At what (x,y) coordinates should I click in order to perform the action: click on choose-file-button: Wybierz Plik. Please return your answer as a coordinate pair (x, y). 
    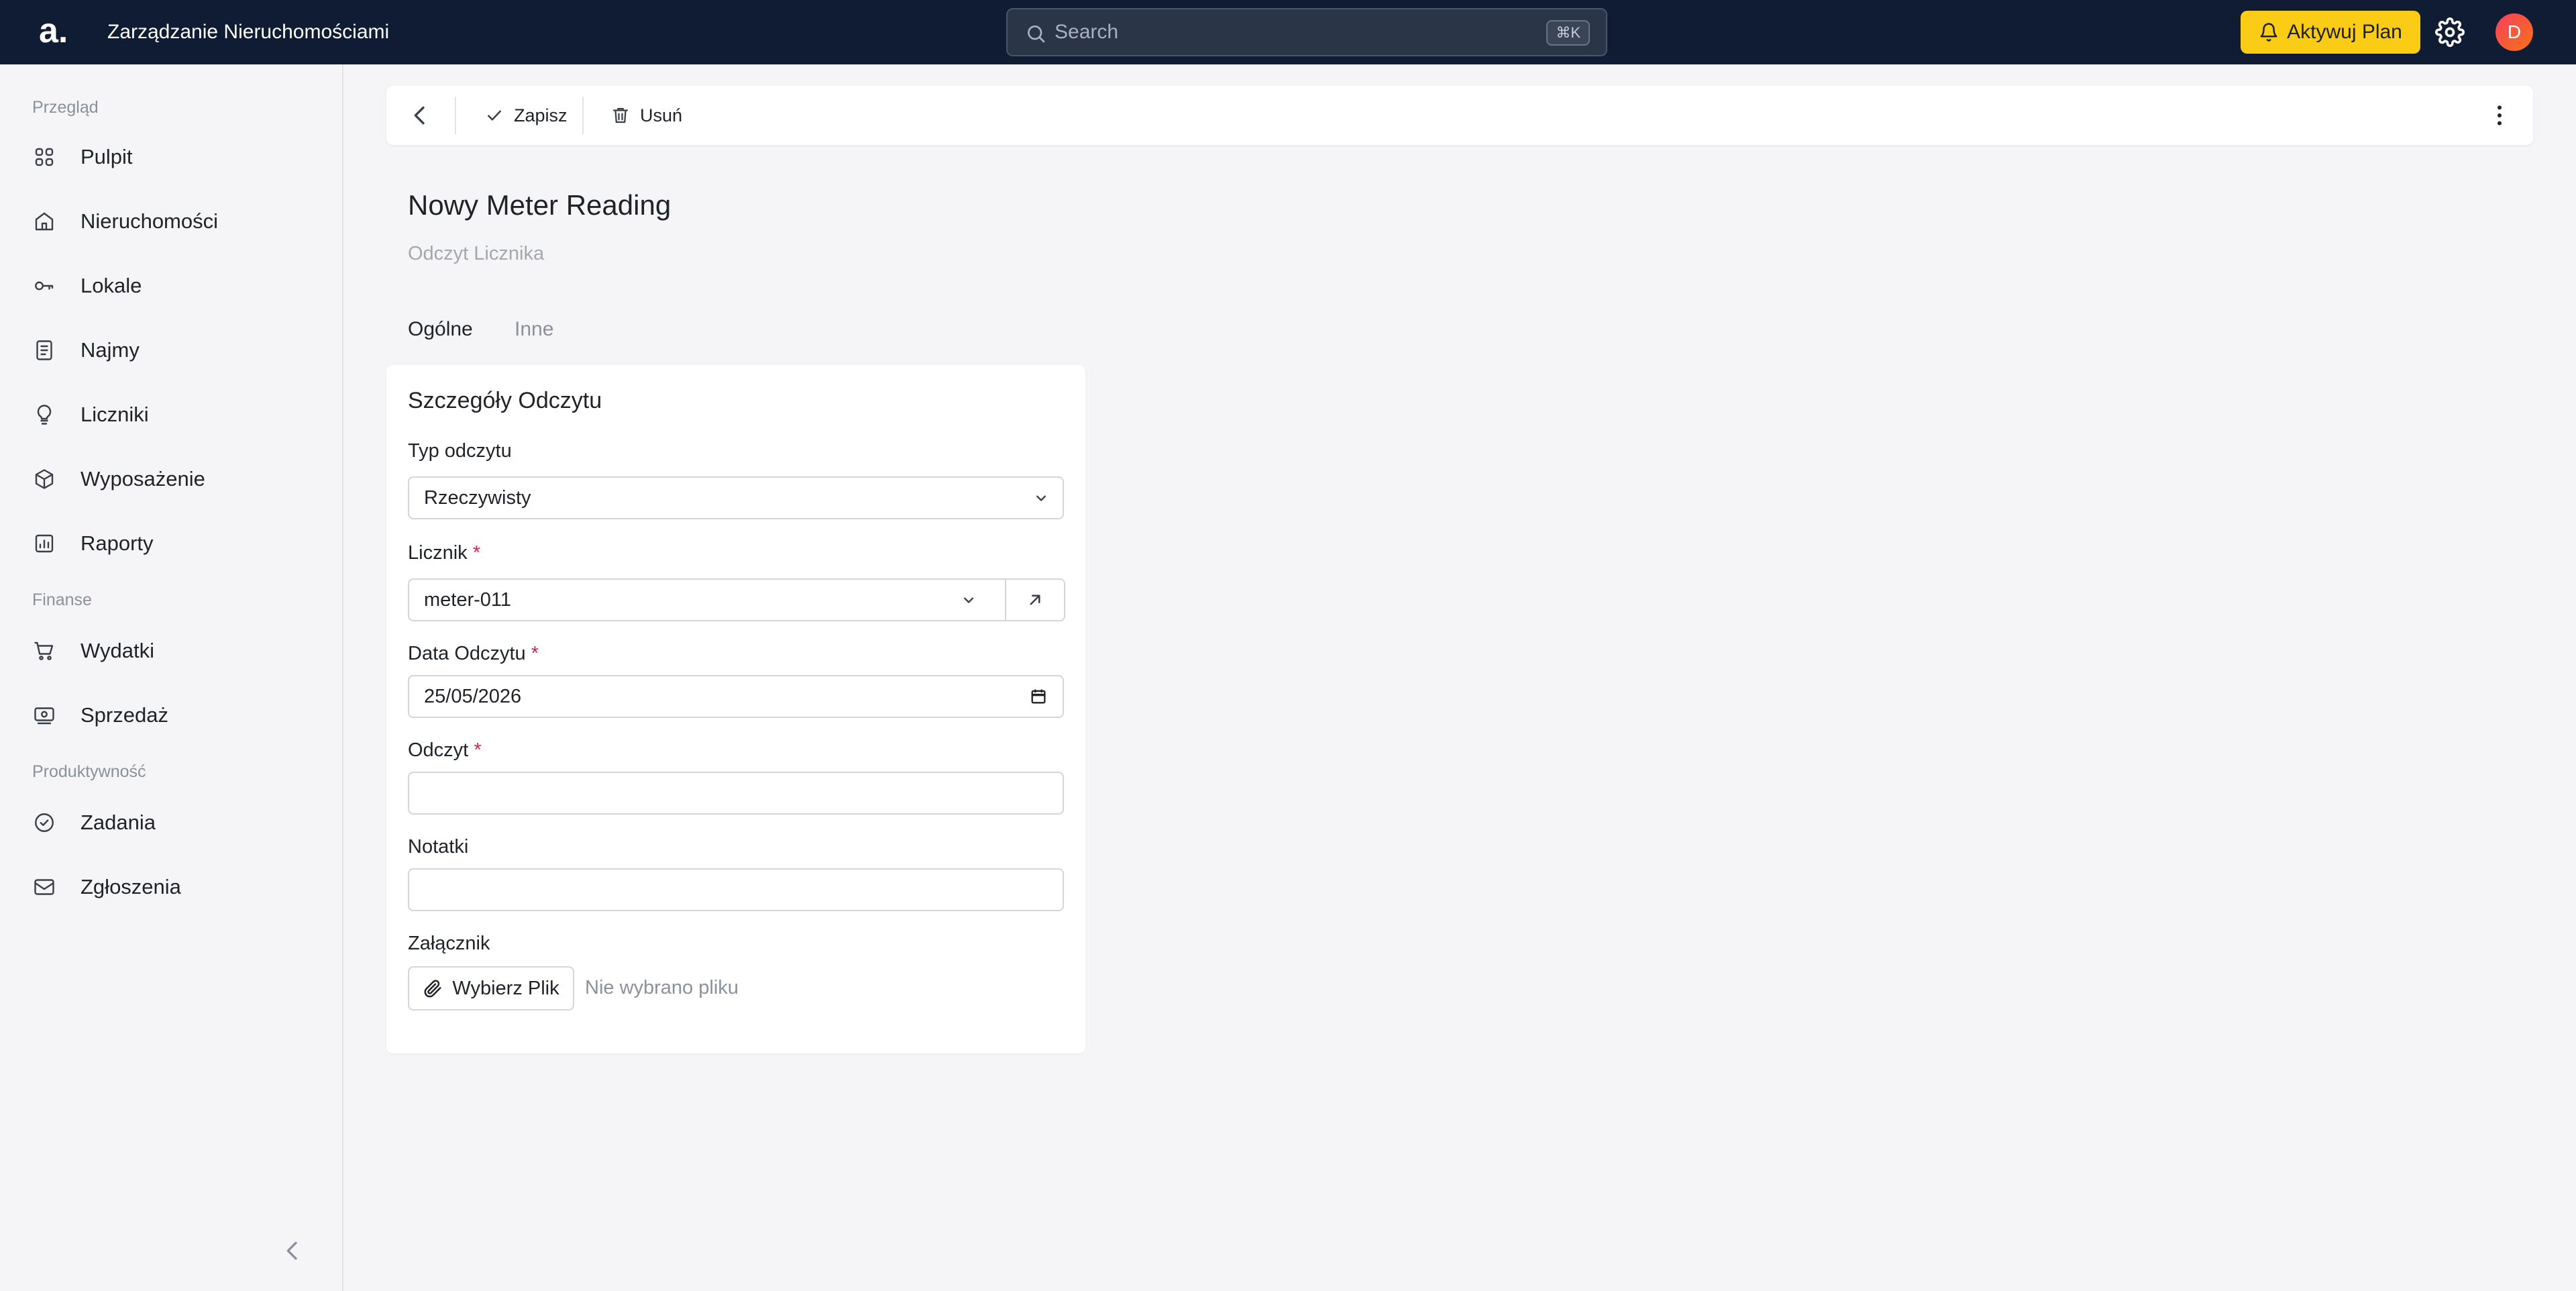
    Looking at the image, I should click on (491, 988).